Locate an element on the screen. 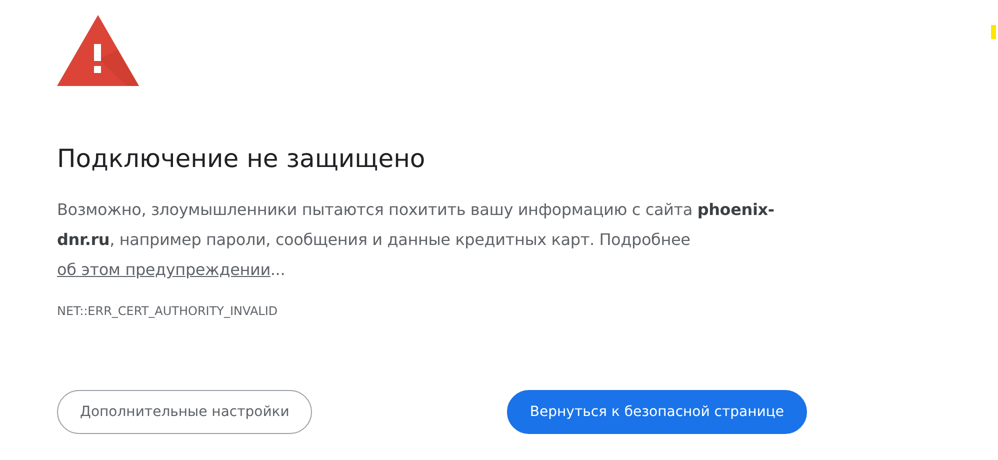 The width and height of the screenshot is (998, 460). edge-mark is located at coordinates (993, 32).